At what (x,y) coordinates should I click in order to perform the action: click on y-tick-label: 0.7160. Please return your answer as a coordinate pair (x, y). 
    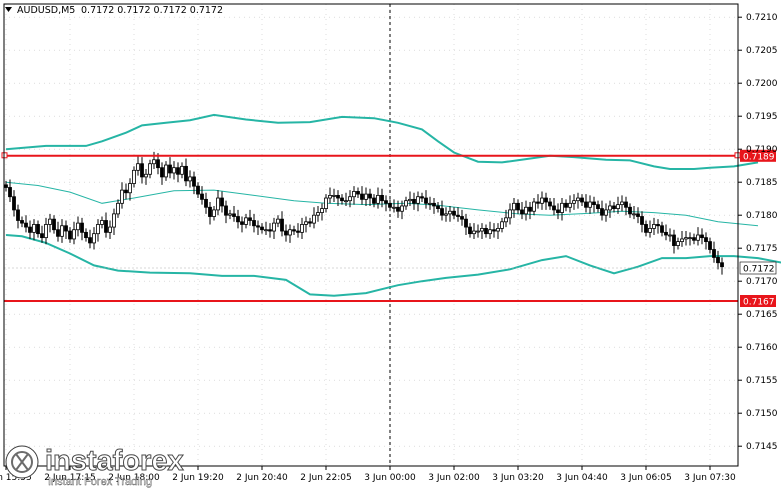
    Looking at the image, I should click on (762, 348).